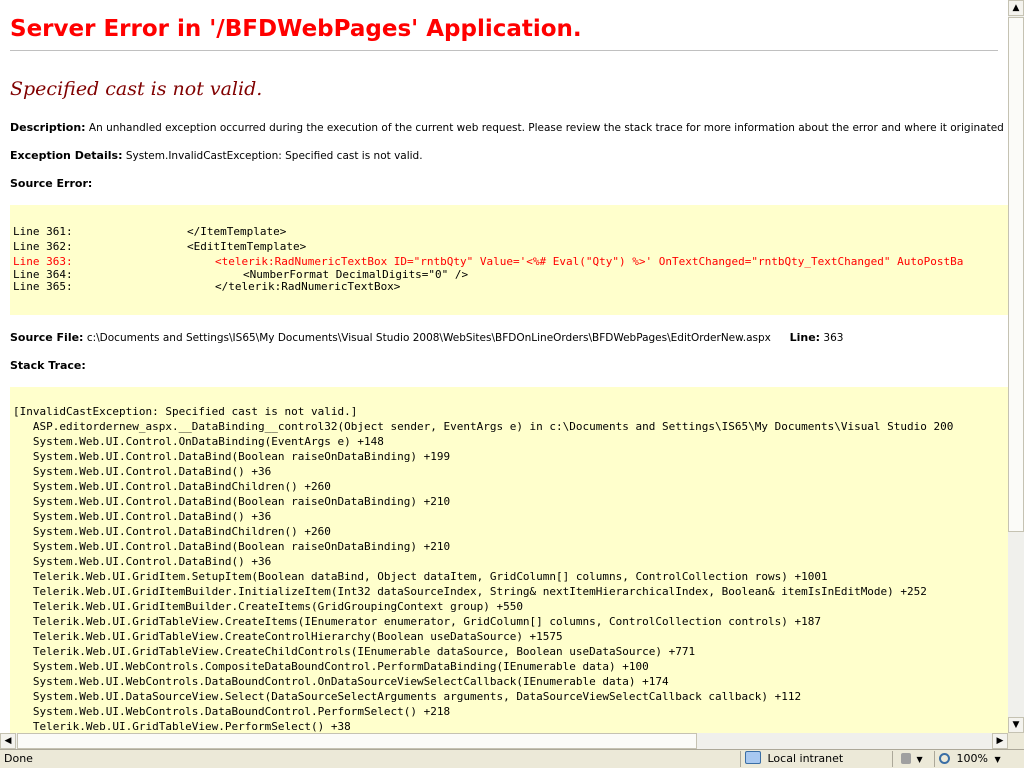 The image size is (1024, 768). I want to click on source-line-number: Line 361:, so click(43, 231).